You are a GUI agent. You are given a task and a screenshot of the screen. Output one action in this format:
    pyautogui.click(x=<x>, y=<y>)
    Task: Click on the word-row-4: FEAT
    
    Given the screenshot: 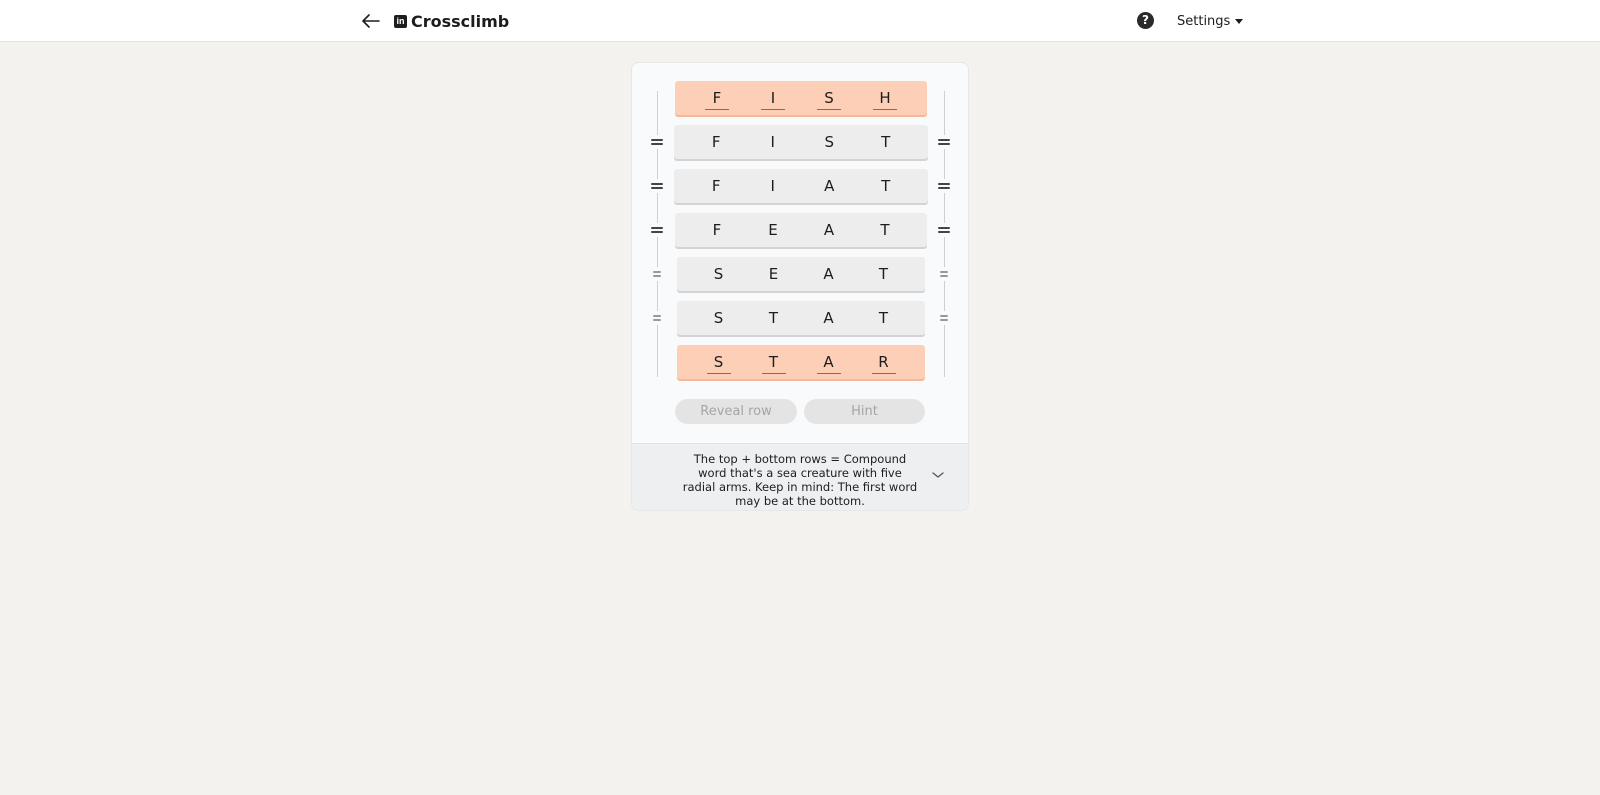 What is the action you would take?
    pyautogui.click(x=801, y=230)
    